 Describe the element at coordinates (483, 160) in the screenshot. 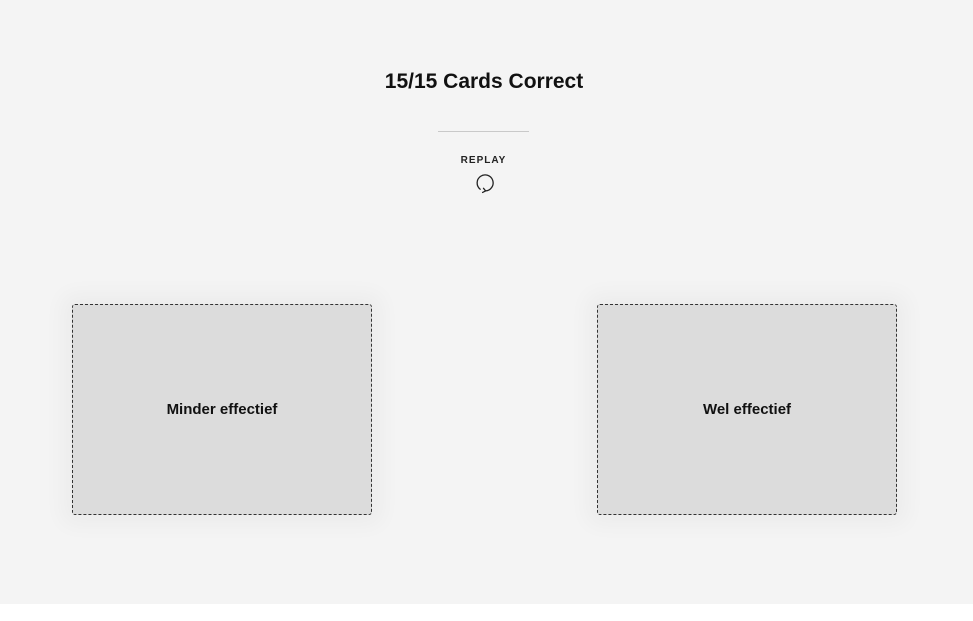

I see `replay-label: REPLAY` at that location.